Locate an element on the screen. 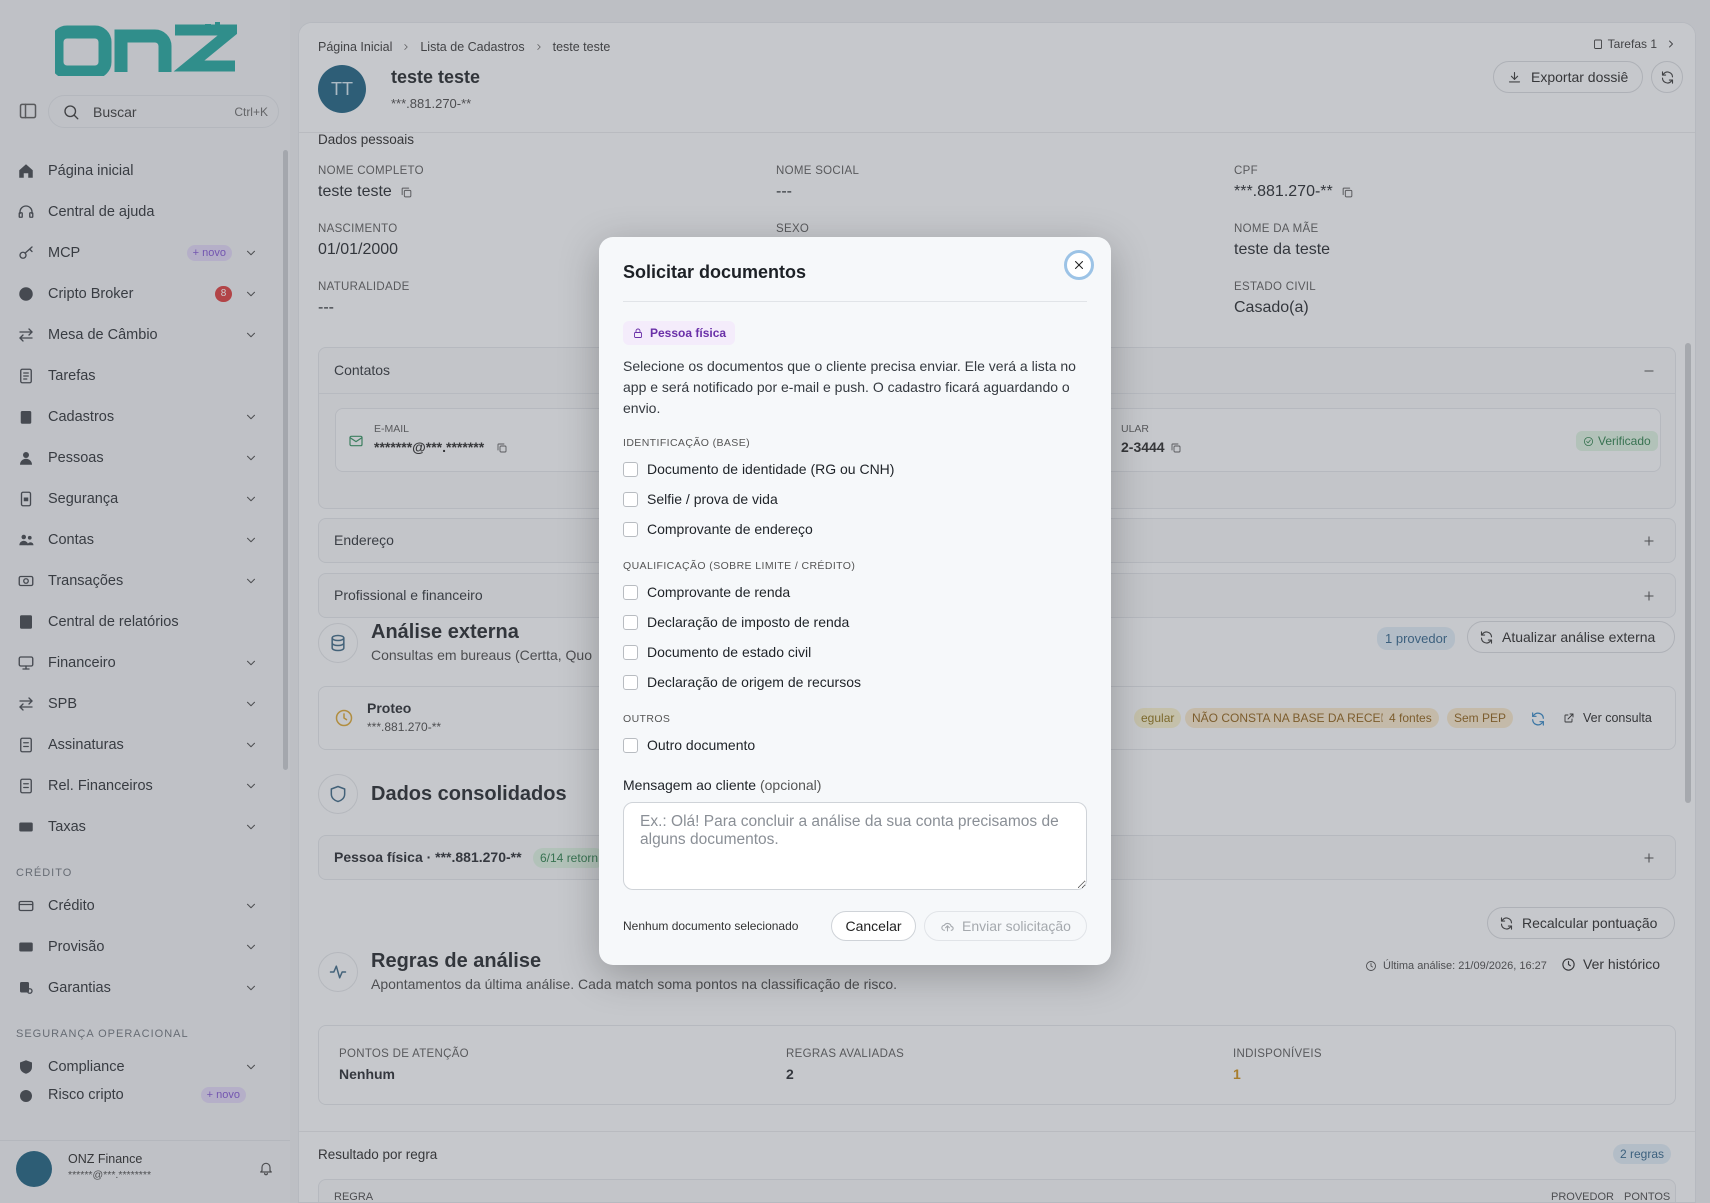  checkbox-identity-document: Documento de identidade (RG ou CNH) is located at coordinates (758, 469).